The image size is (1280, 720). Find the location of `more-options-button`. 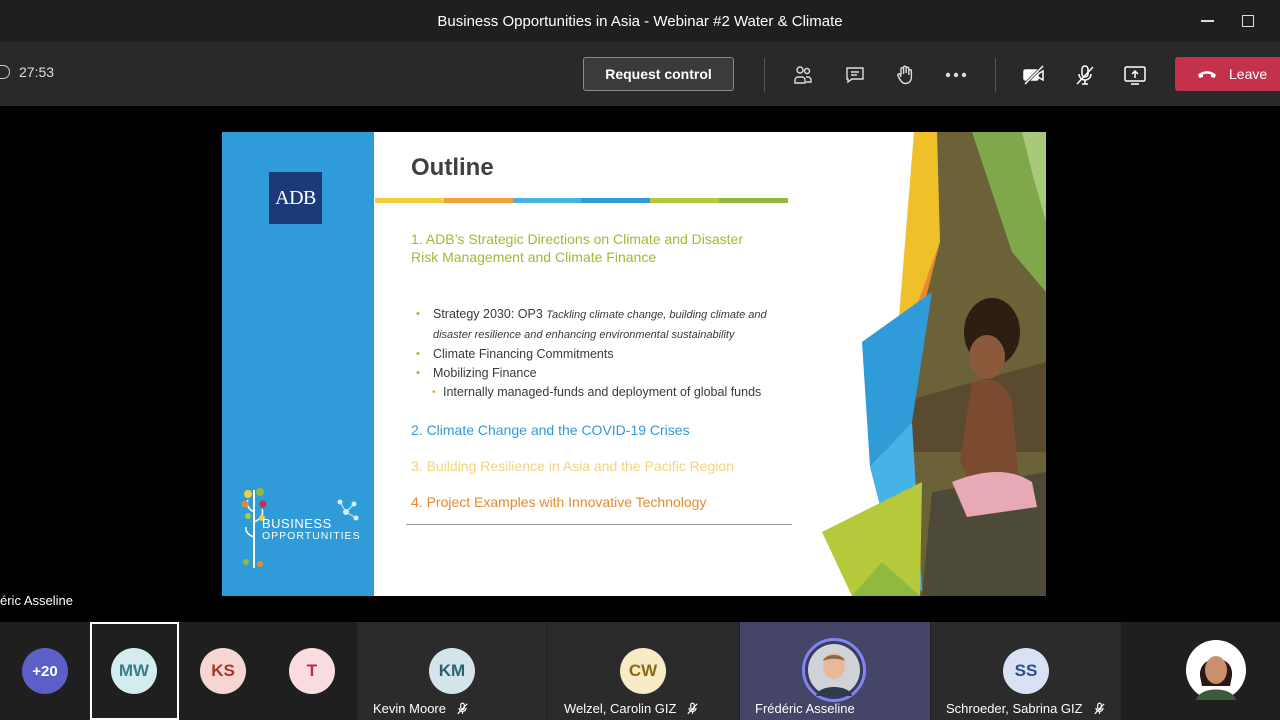

more-options-button is located at coordinates (956, 75).